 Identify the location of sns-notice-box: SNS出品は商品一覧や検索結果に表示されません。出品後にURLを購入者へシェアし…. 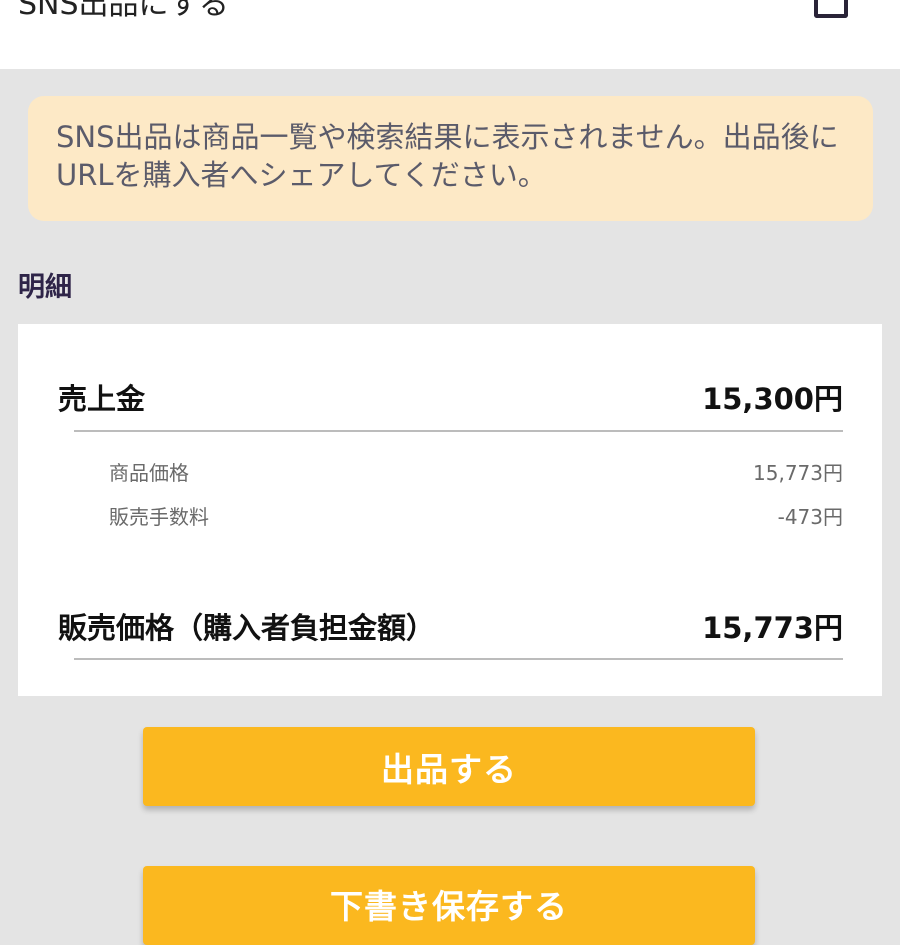
(450, 158).